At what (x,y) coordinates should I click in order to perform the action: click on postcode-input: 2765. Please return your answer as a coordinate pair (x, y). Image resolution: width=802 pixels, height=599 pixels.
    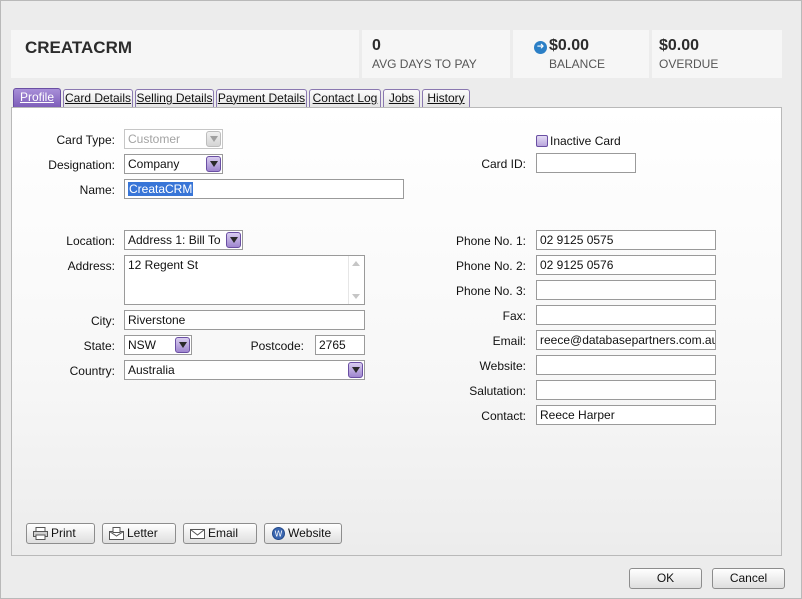
    Looking at the image, I should click on (340, 345).